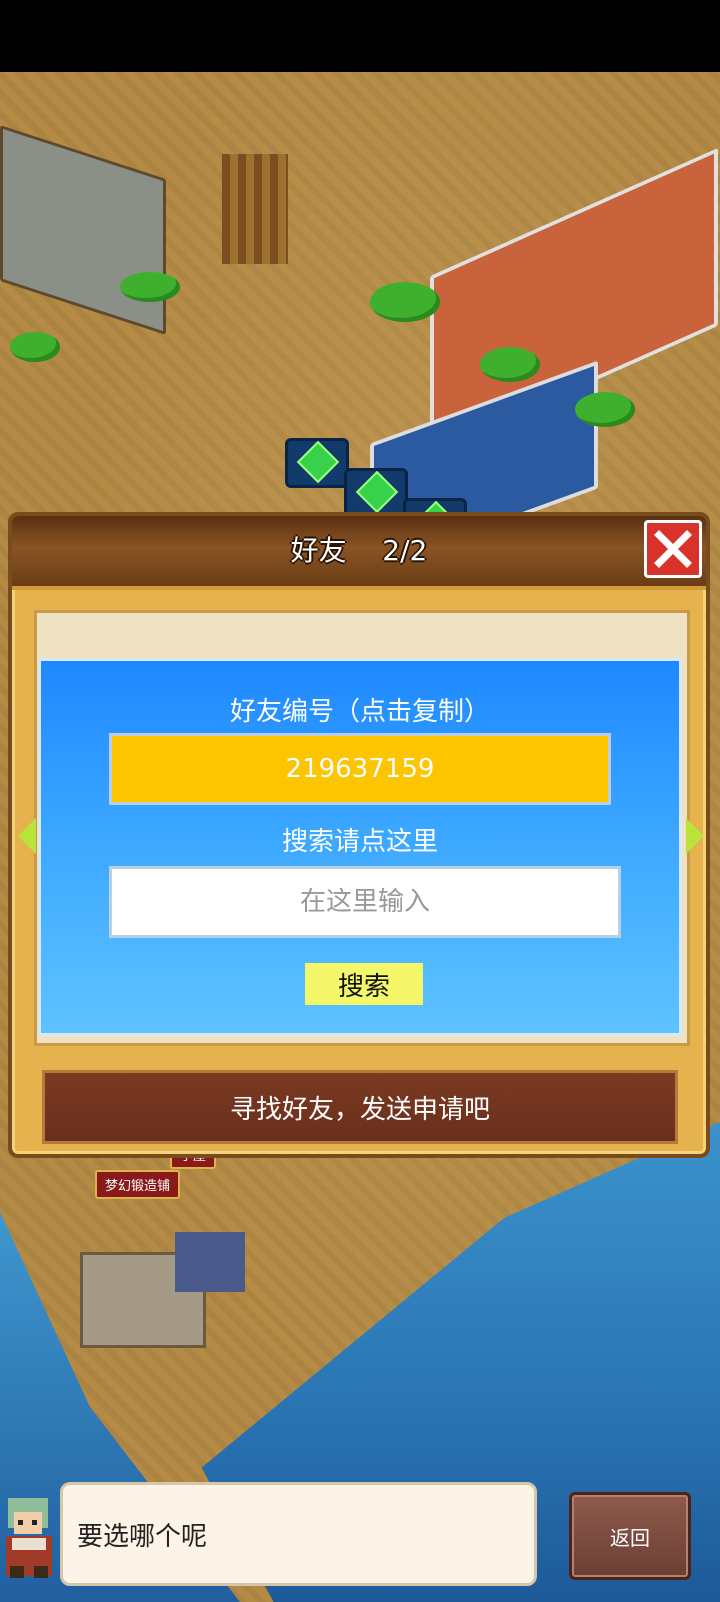  I want to click on search-label: 搜索请点这里, so click(359, 842).